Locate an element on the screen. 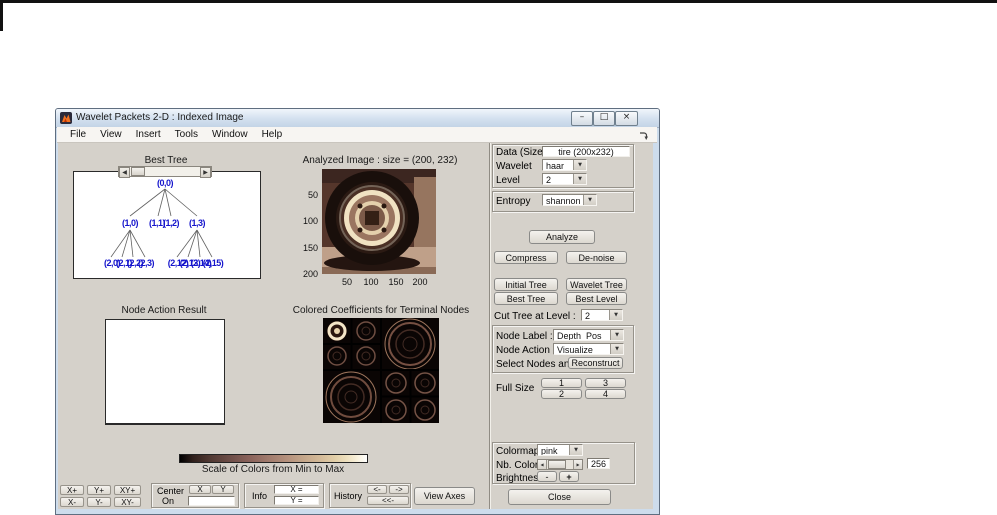 The image size is (997, 515). close-button: Close is located at coordinates (559, 497).